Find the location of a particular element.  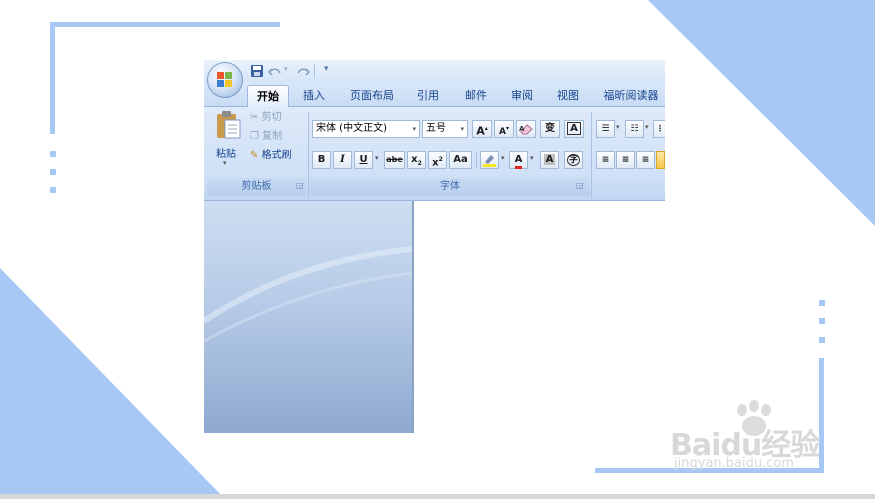

align-right-icon: ≡ is located at coordinates (645, 160).